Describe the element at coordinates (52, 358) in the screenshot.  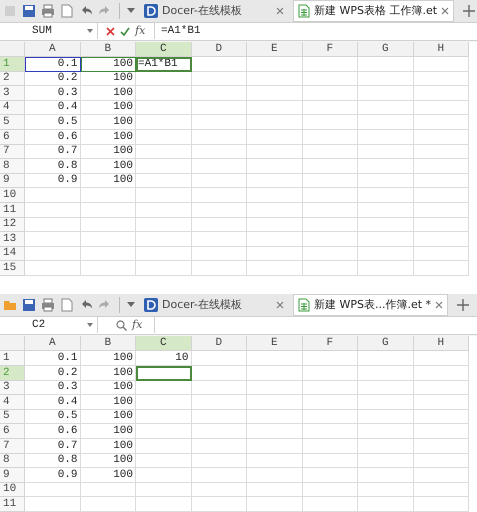
I see `table-cell: 0.1` at that location.